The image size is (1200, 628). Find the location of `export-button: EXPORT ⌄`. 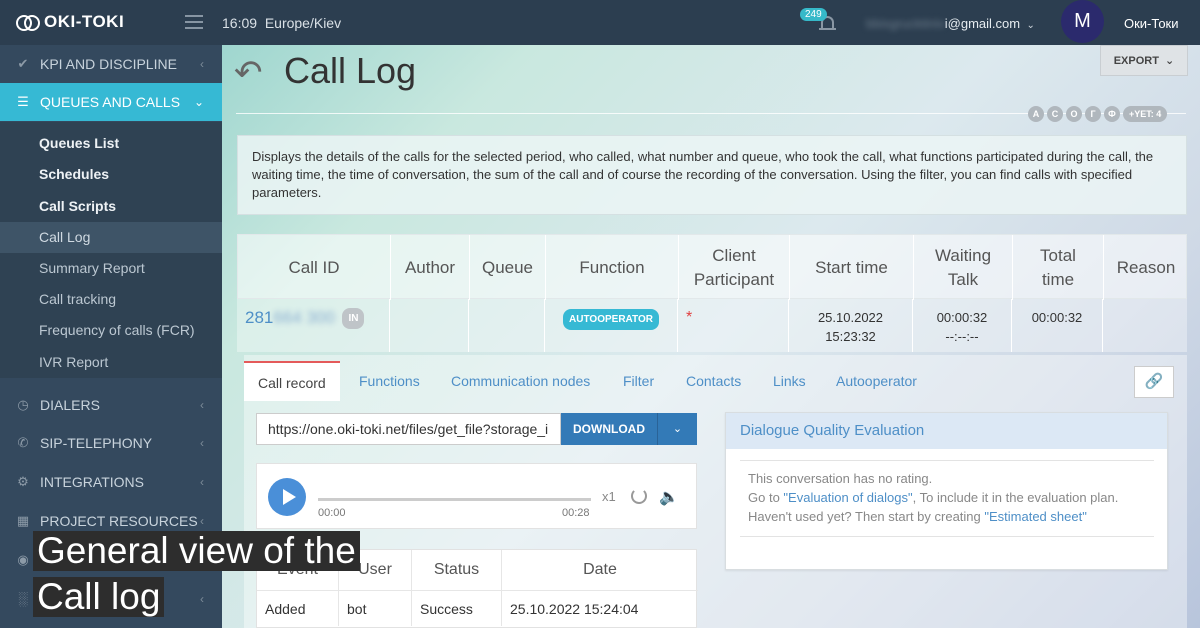

export-button: EXPORT ⌄ is located at coordinates (1144, 60).